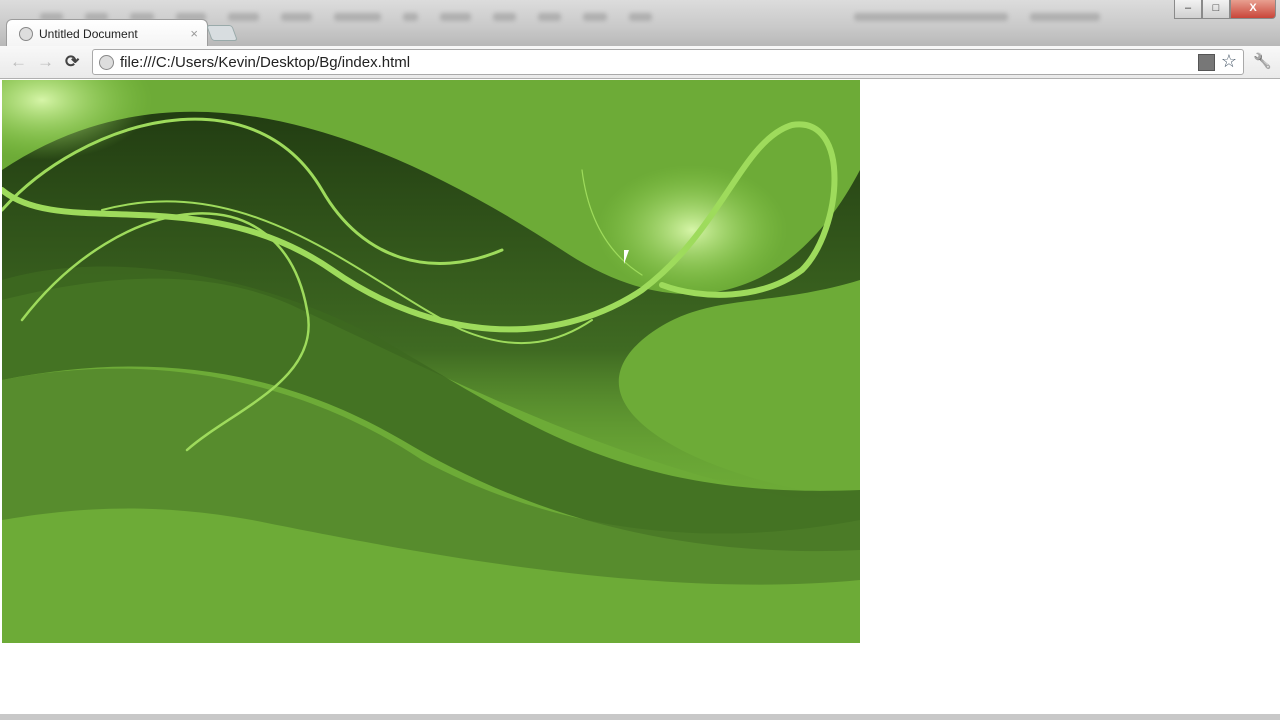  Describe the element at coordinates (1229, 61) in the screenshot. I see `star-icon: ☆` at that location.